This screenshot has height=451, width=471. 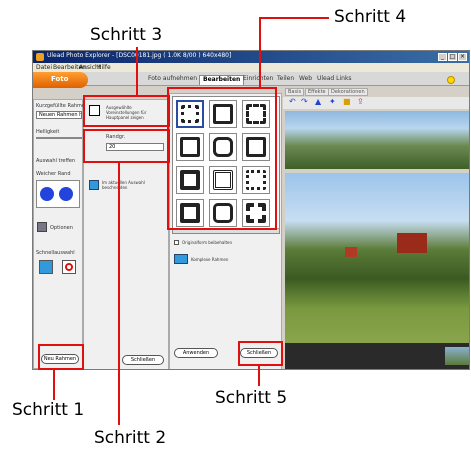 I want to click on minimize-icon: _, so click(x=442, y=57).